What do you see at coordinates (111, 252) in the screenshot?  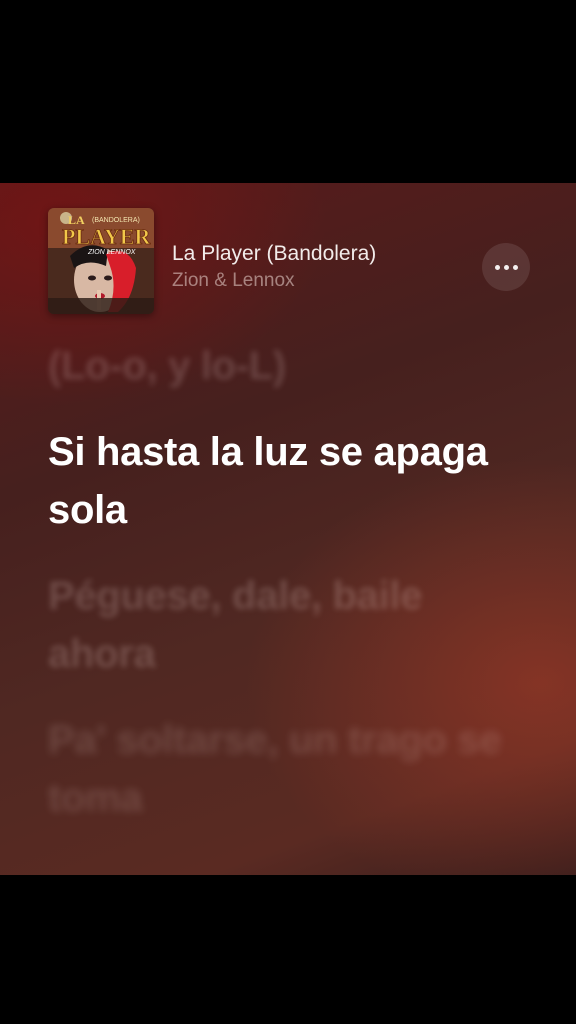 I see `artwork-artists-text: ZION LENNOX` at bounding box center [111, 252].